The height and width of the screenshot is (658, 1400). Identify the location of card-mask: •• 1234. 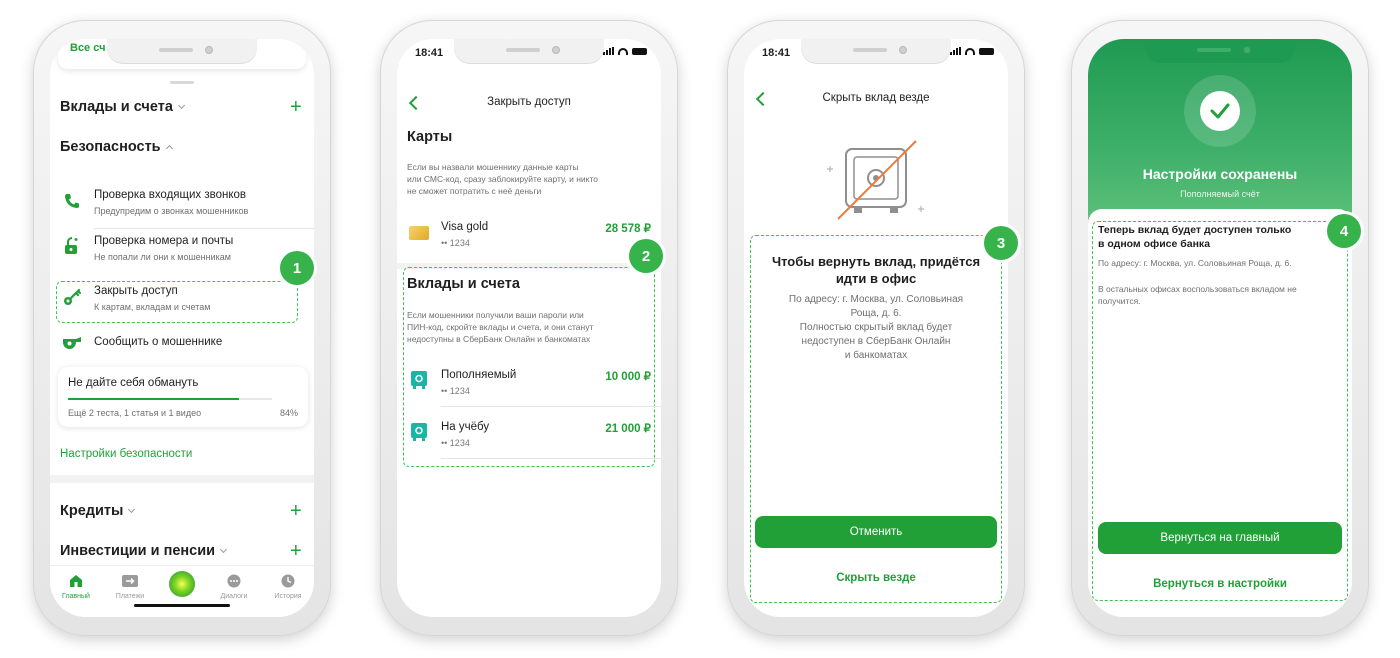
(455, 243).